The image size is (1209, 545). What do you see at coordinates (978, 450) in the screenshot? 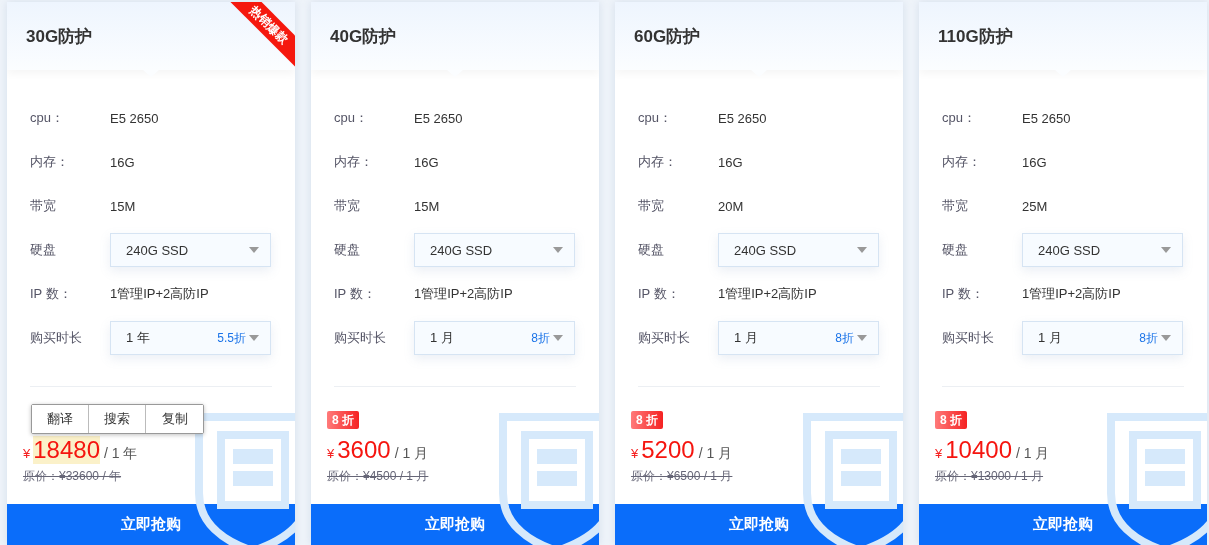
I see `price: 10400` at bounding box center [978, 450].